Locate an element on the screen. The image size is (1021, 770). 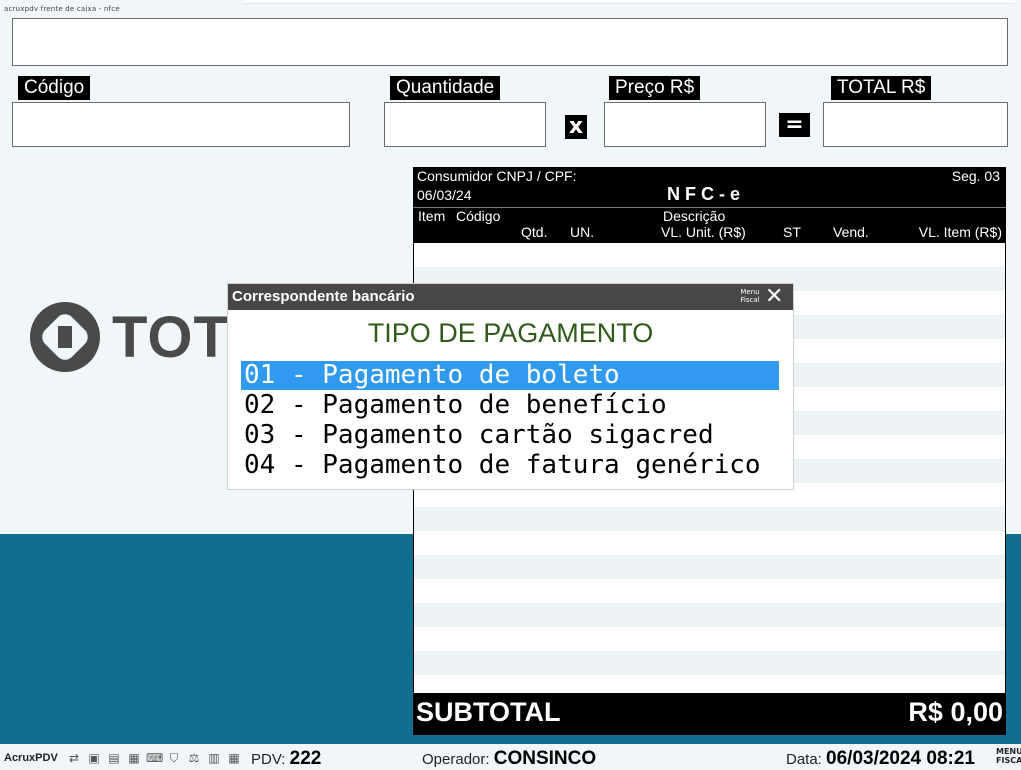
barcode-icon: ▦ is located at coordinates (234, 758).